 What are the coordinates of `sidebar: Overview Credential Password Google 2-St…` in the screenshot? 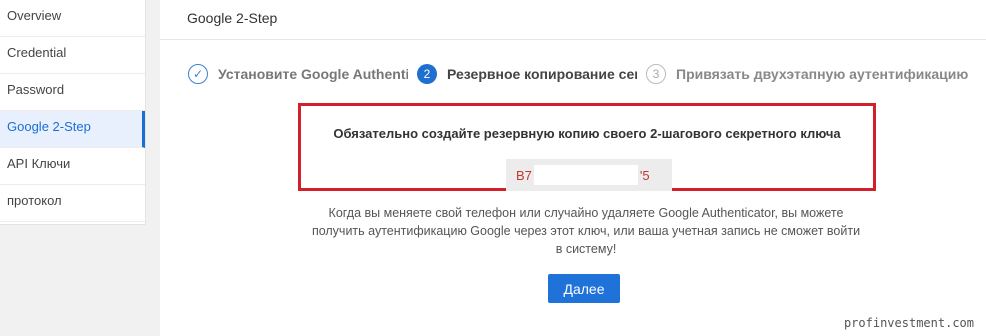 It's located at (73, 112).